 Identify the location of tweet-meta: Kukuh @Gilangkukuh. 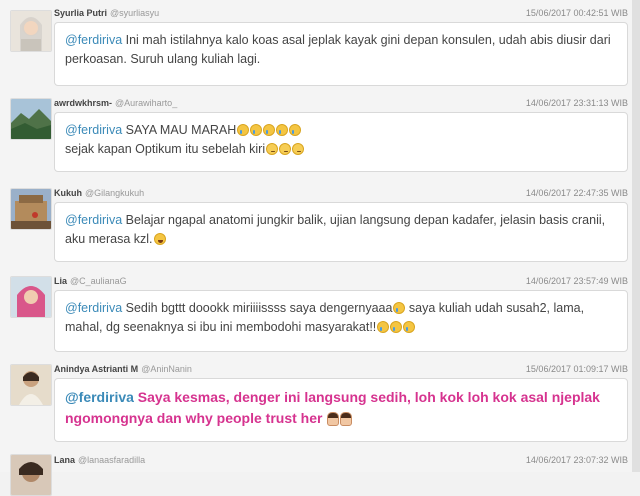
(99, 195).